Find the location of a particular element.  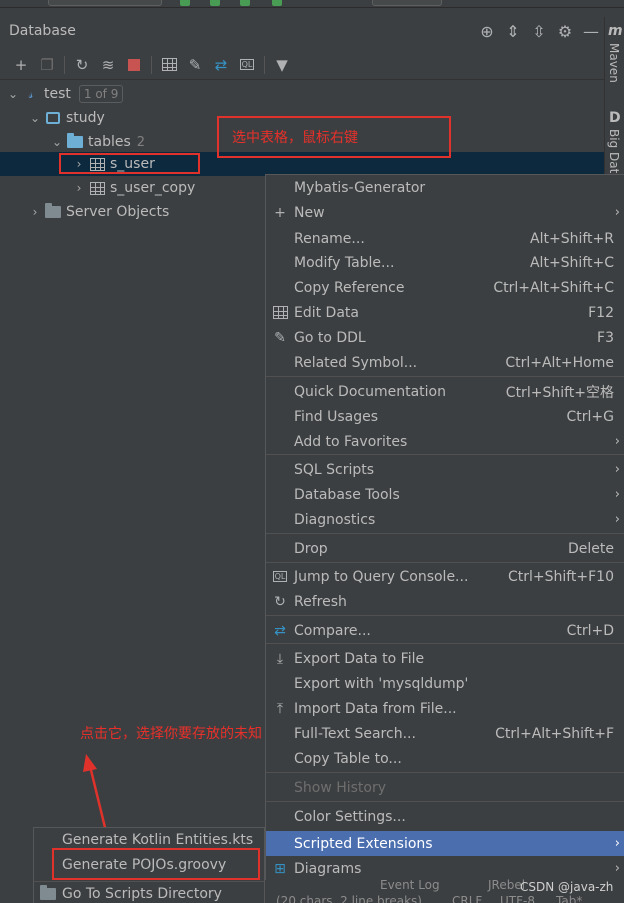

menu-item-label: Refresh is located at coordinates (320, 601).